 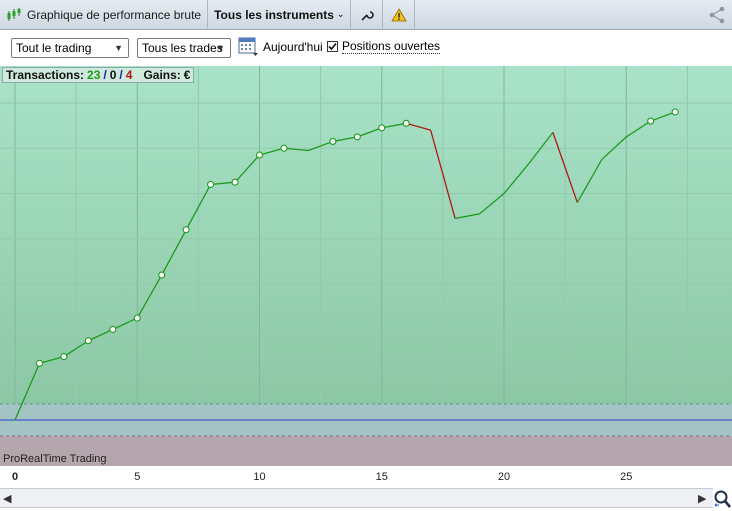 I want to click on x-tick-label: 25, so click(x=626, y=477).